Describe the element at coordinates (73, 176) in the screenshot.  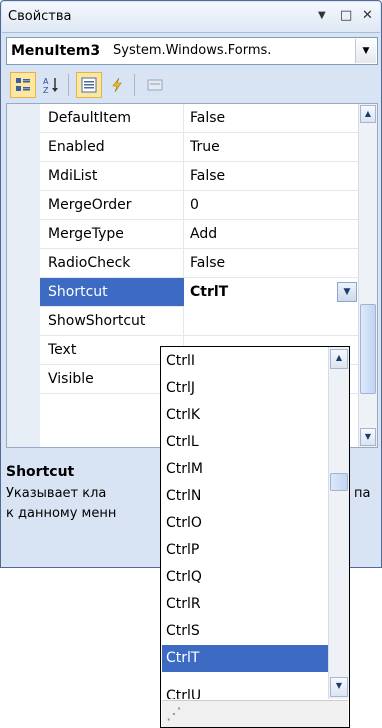
I see `property-name: MdiList` at that location.